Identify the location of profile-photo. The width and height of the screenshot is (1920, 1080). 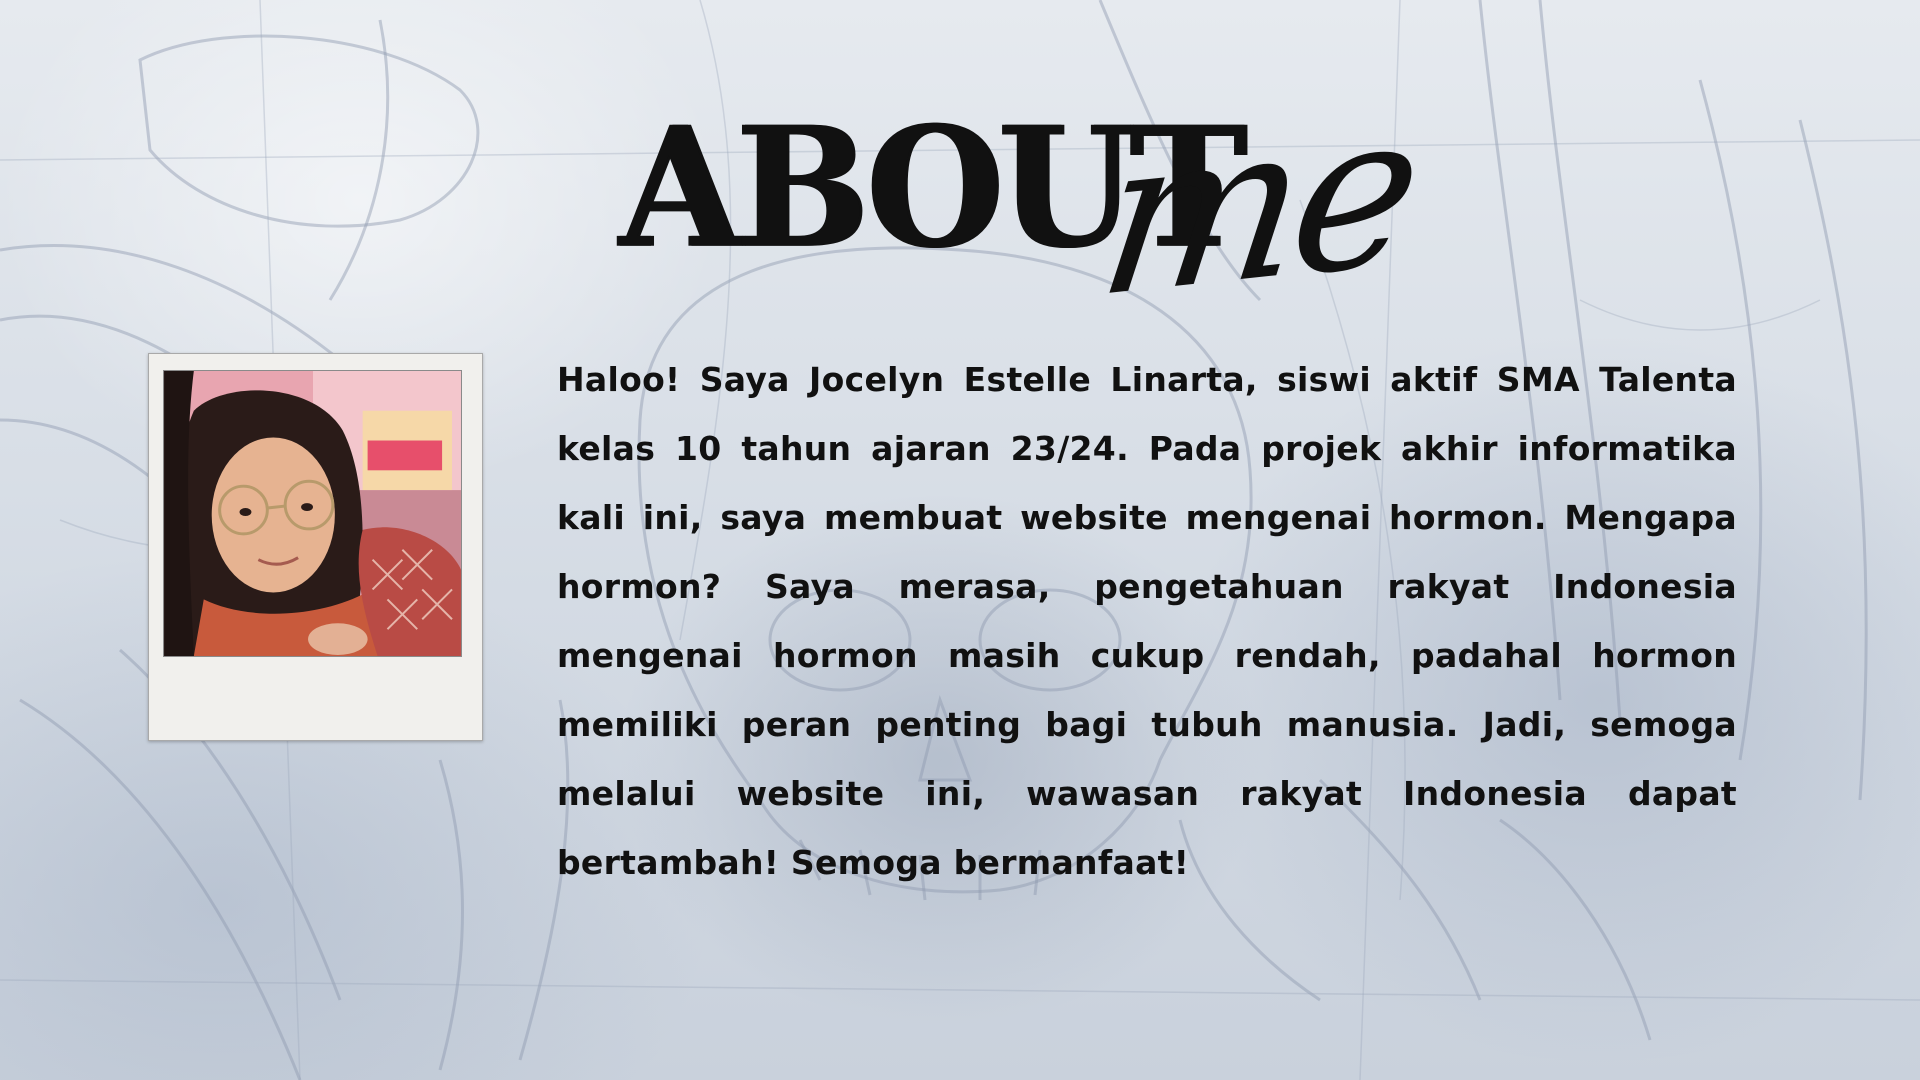
(312, 513).